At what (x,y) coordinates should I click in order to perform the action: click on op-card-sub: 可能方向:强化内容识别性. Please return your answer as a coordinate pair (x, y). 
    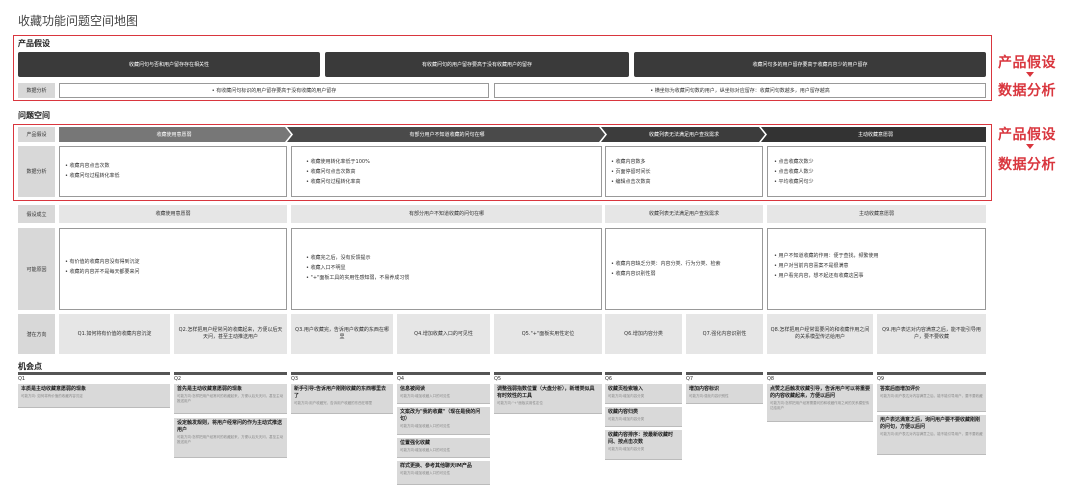
    Looking at the image, I should click on (709, 396).